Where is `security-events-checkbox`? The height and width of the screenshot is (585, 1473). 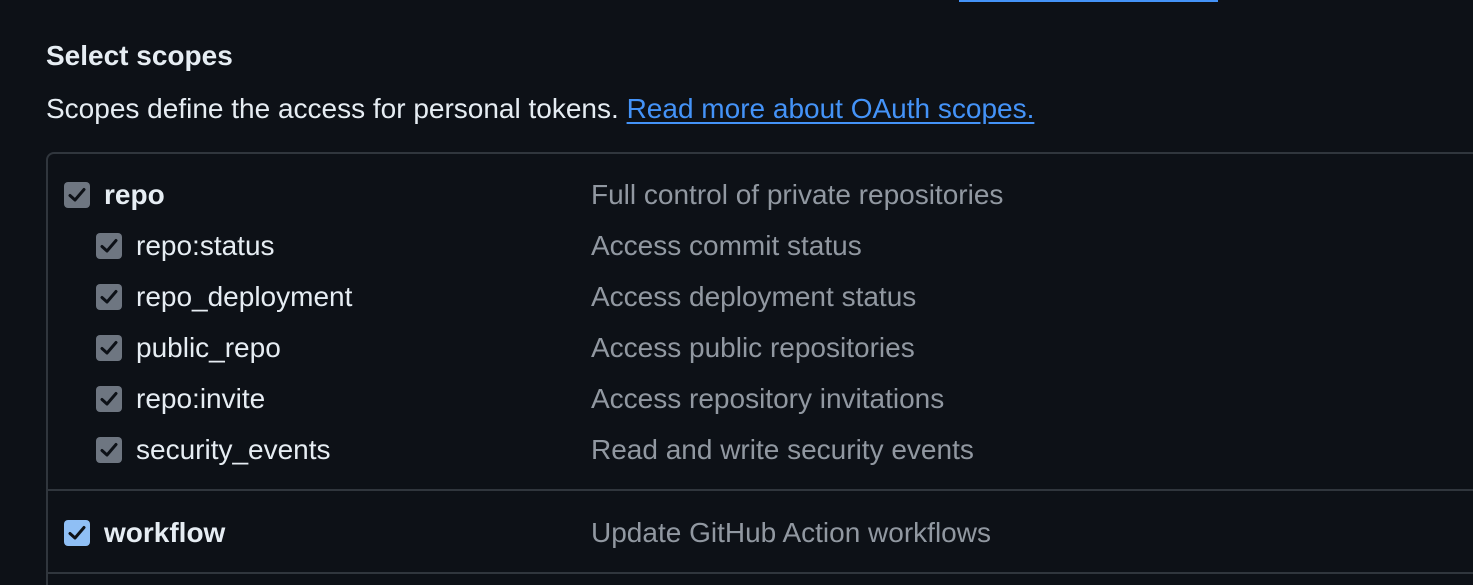
security-events-checkbox is located at coordinates (109, 450).